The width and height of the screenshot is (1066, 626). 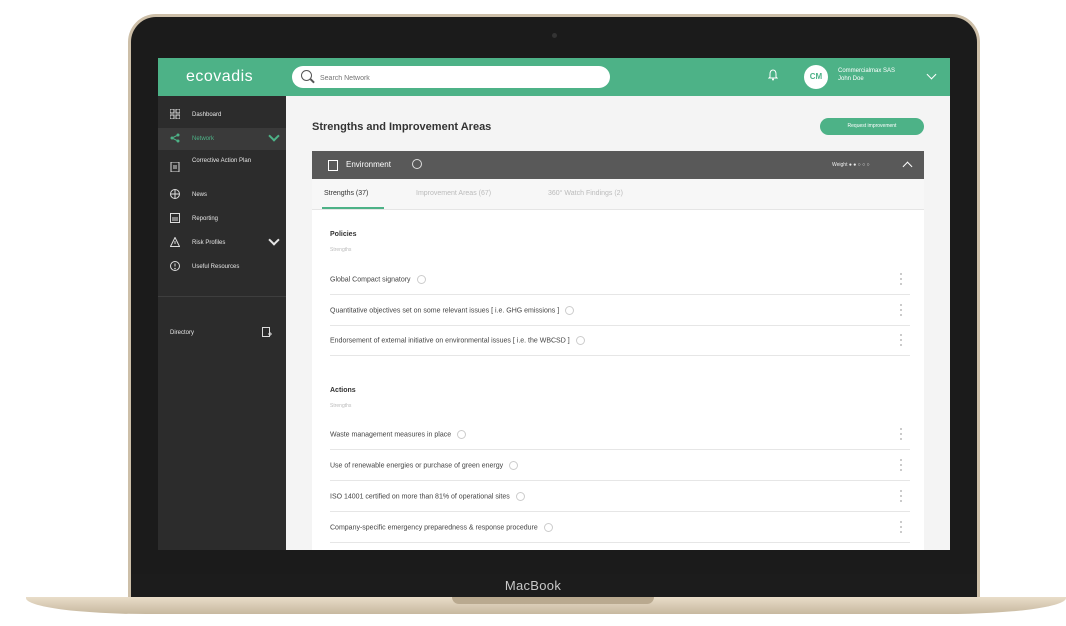 I want to click on tab-strengths: Strengths (37), so click(x=346, y=193).